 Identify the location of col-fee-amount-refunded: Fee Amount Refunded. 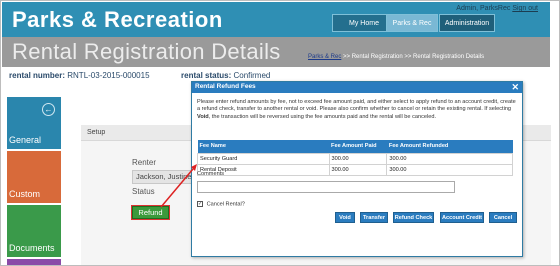
(449, 146).